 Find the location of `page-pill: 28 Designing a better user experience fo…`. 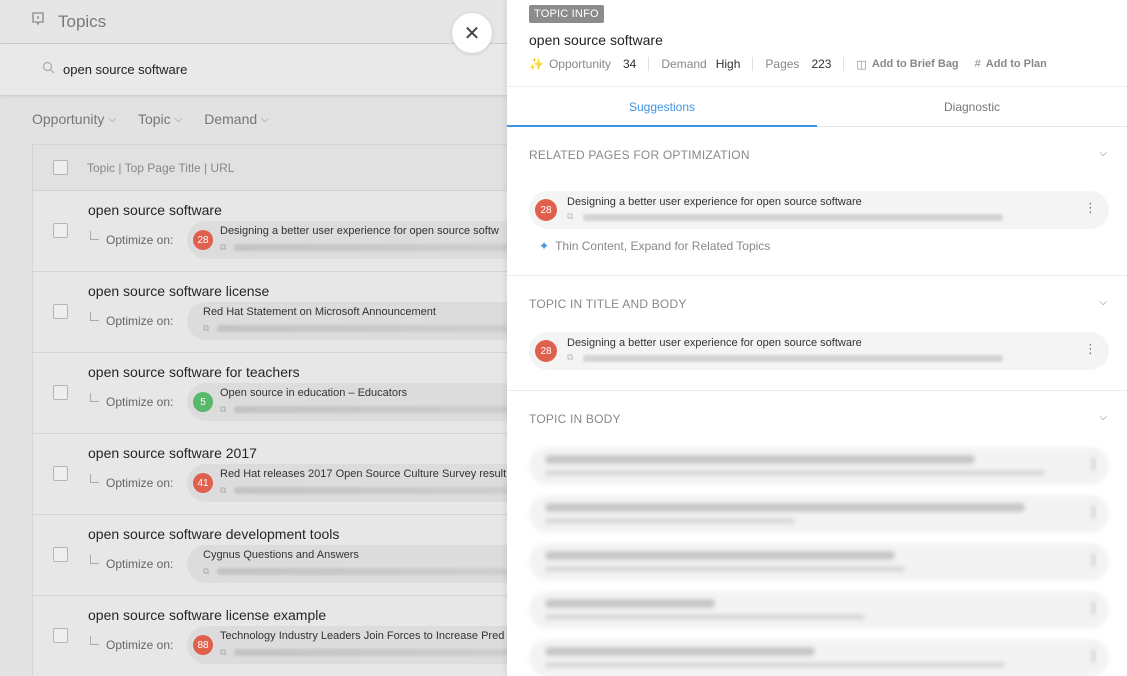

page-pill: 28 Designing a better user experience fo… is located at coordinates (347, 240).